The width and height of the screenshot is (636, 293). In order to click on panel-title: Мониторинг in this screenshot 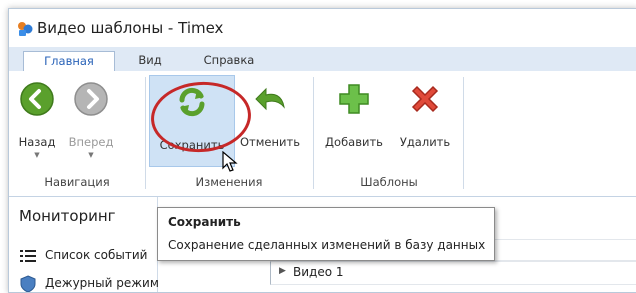, I will do `click(67, 216)`.